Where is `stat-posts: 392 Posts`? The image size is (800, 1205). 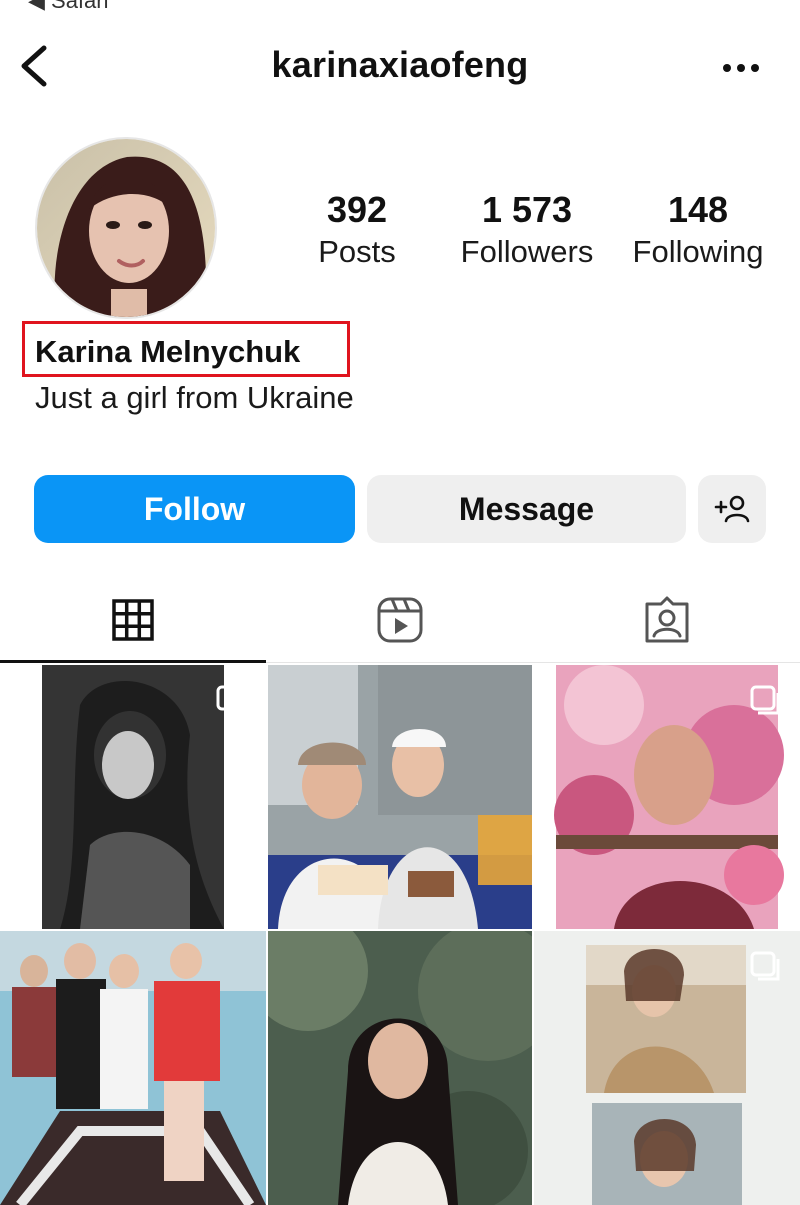
stat-posts: 392 Posts is located at coordinates (357, 230).